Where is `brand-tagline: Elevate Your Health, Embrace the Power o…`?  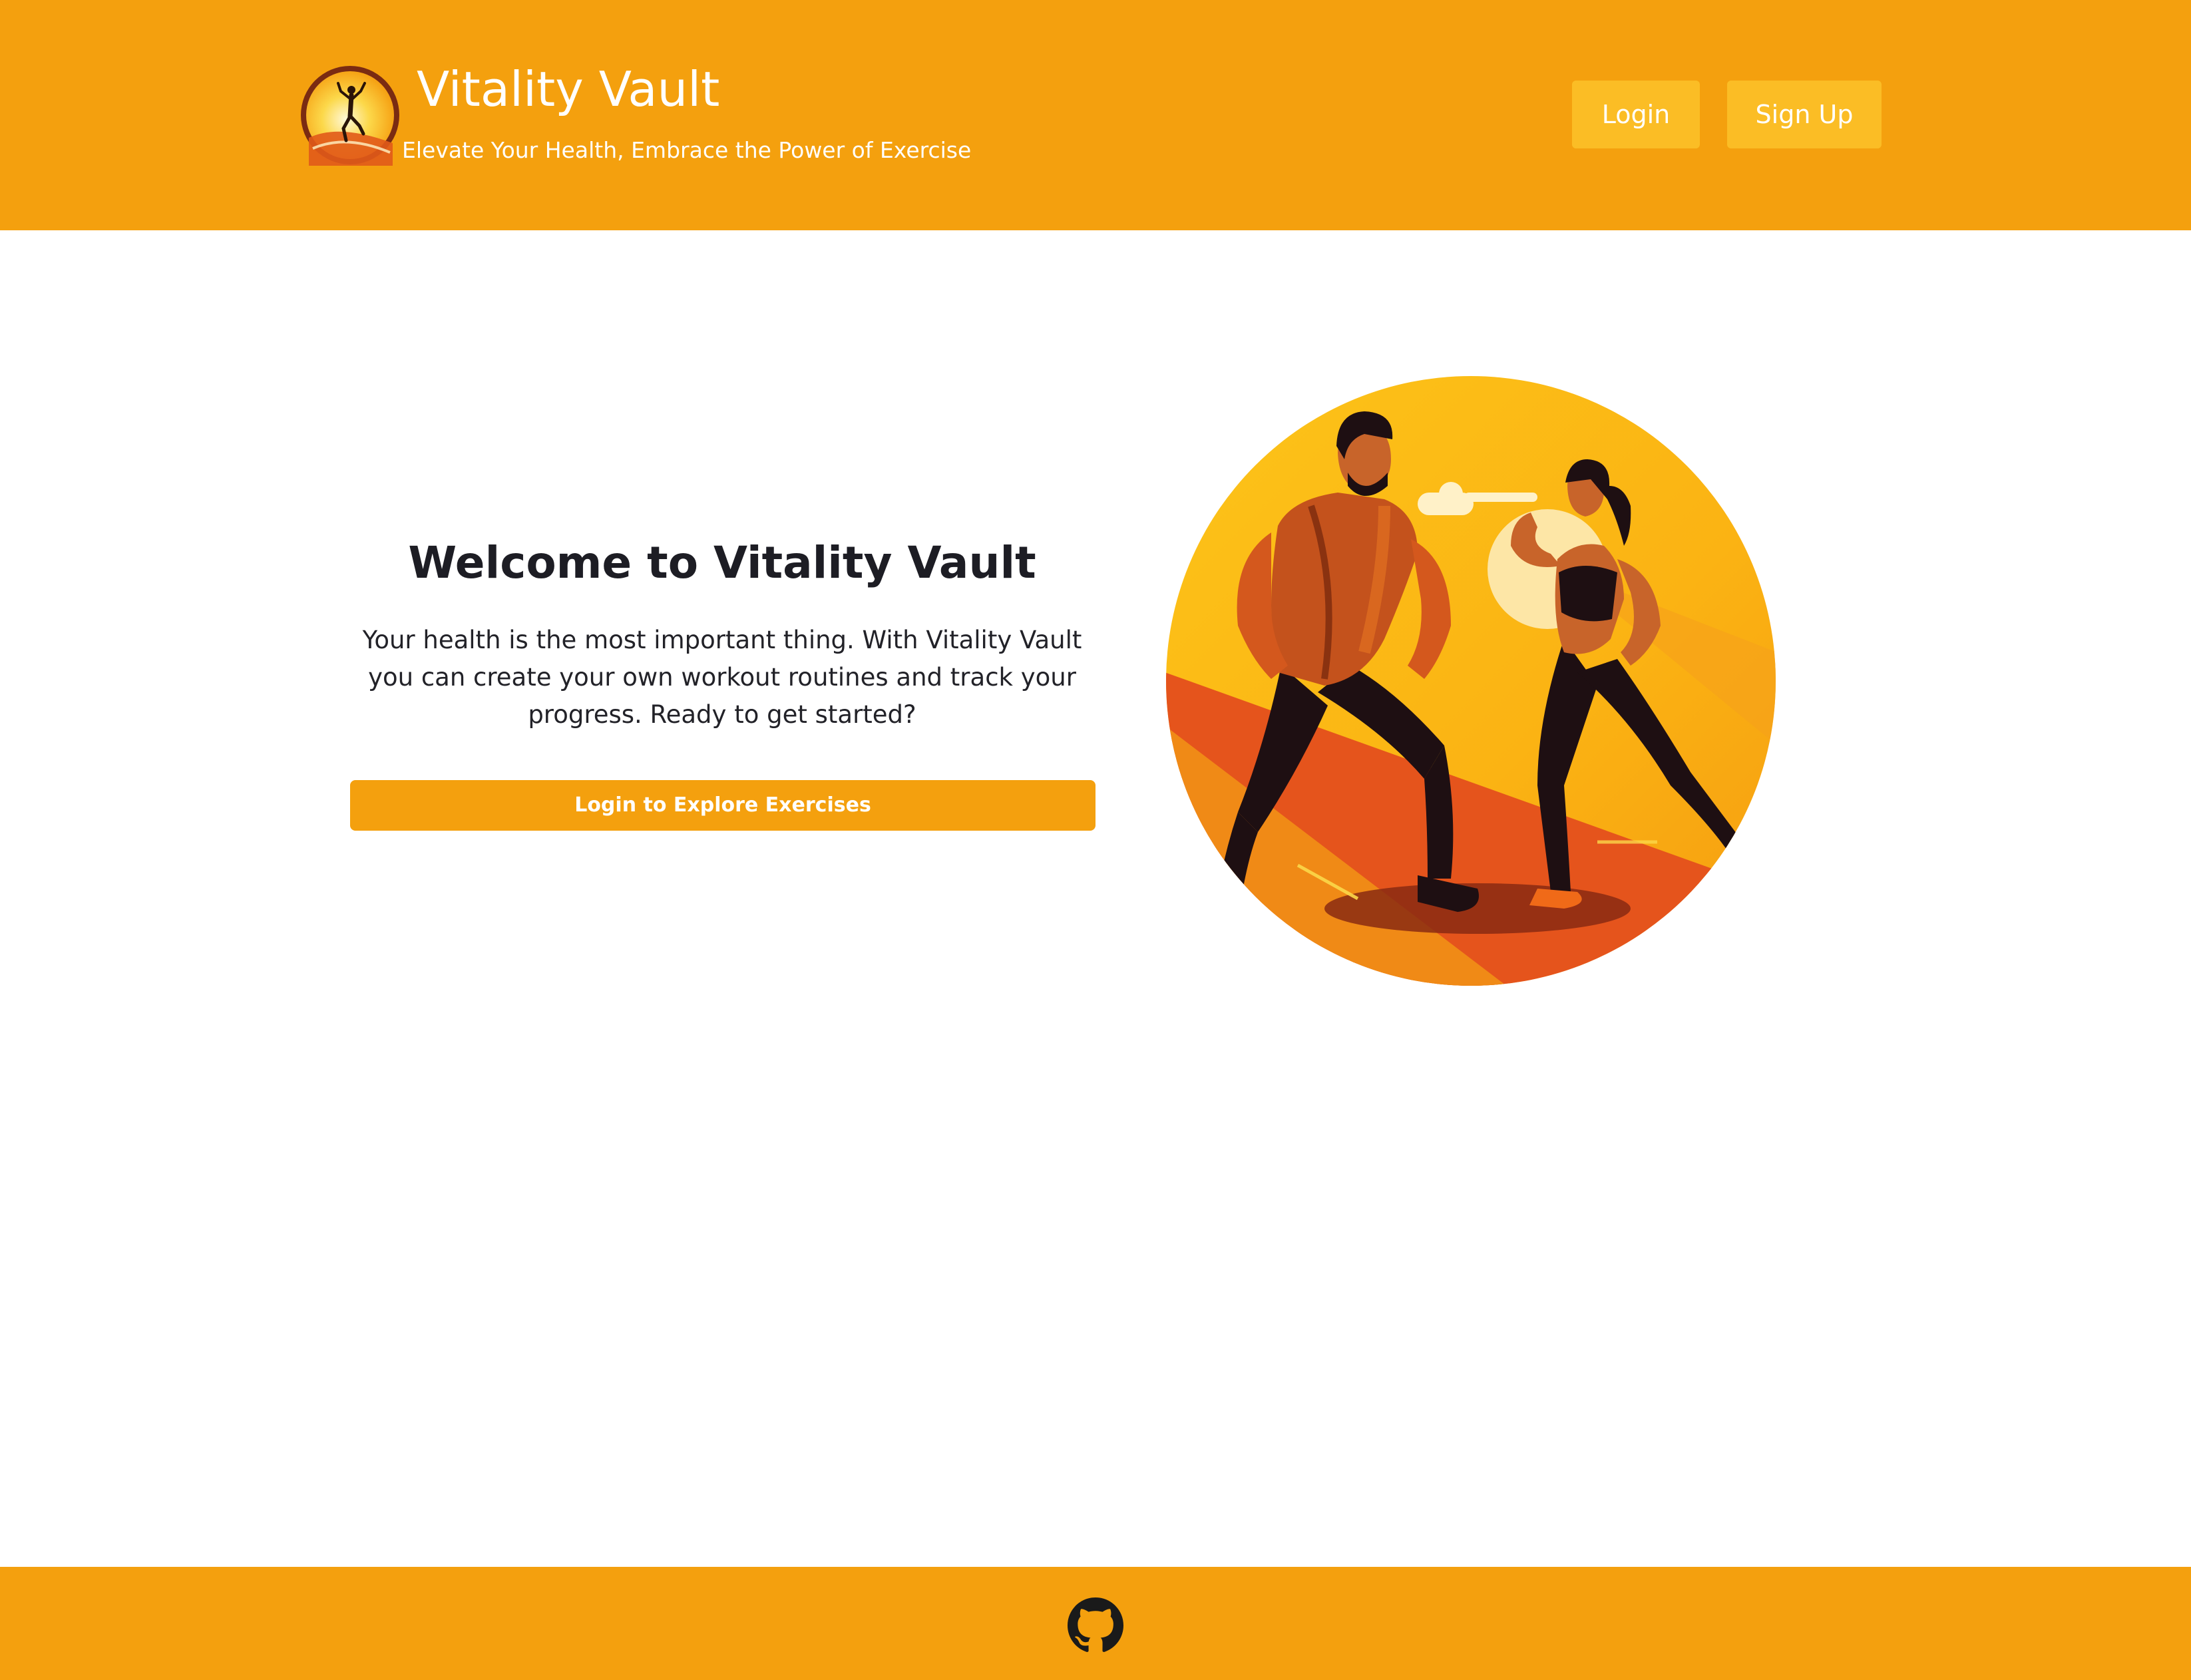 brand-tagline: Elevate Your Health, Embrace the Power o… is located at coordinates (687, 150).